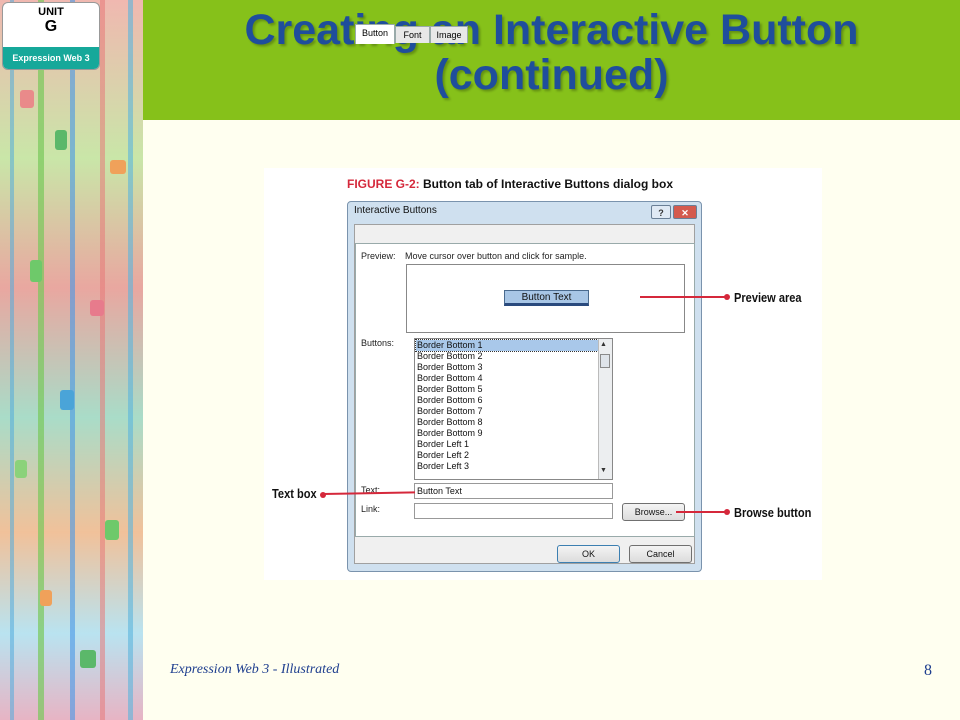  I want to click on dialog-title: Interactive Buttons, so click(395, 210).